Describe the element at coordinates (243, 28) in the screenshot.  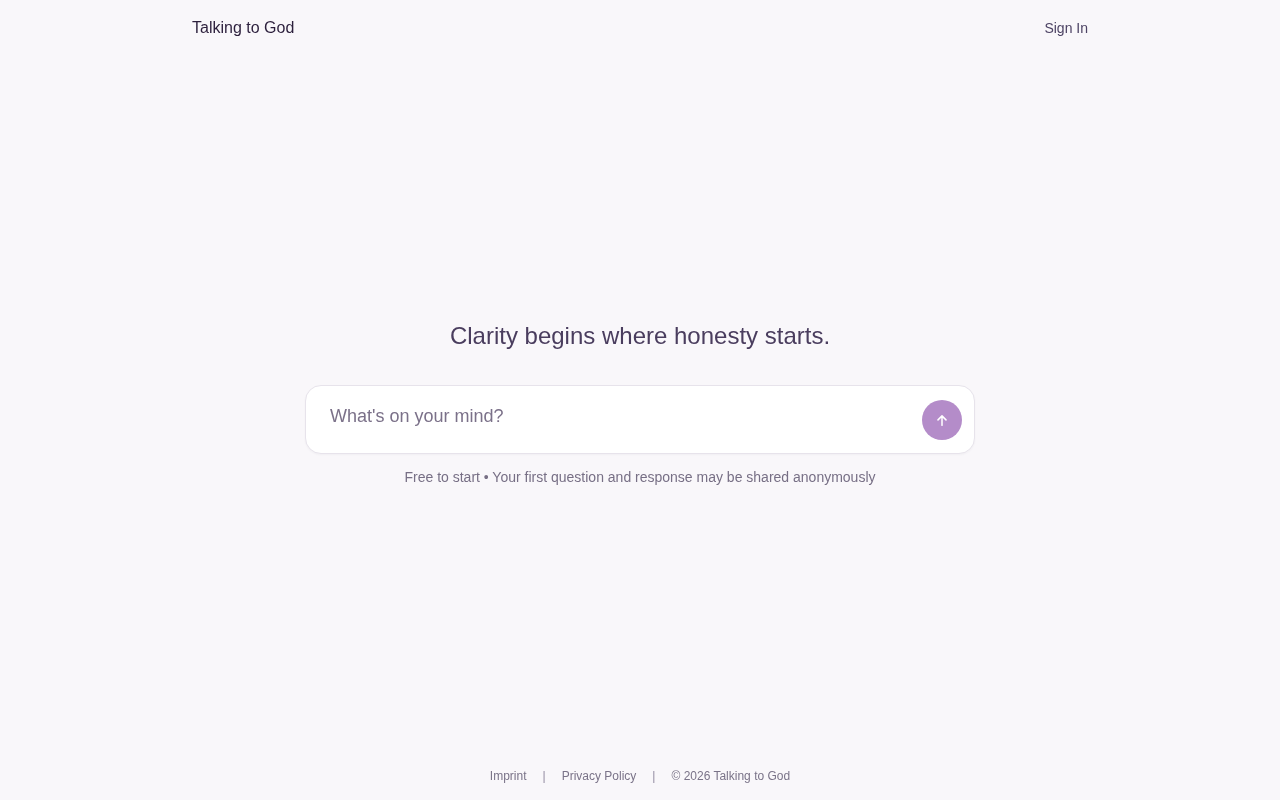
I see `brand-link: Talking to God` at that location.